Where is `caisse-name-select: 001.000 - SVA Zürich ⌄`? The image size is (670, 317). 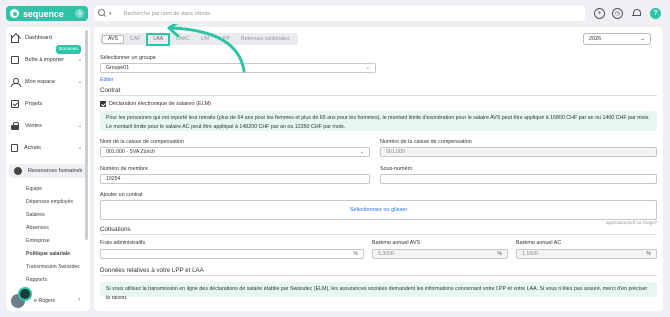 caisse-name-select: 001.000 - SVA Zürich ⌄ is located at coordinates (235, 152).